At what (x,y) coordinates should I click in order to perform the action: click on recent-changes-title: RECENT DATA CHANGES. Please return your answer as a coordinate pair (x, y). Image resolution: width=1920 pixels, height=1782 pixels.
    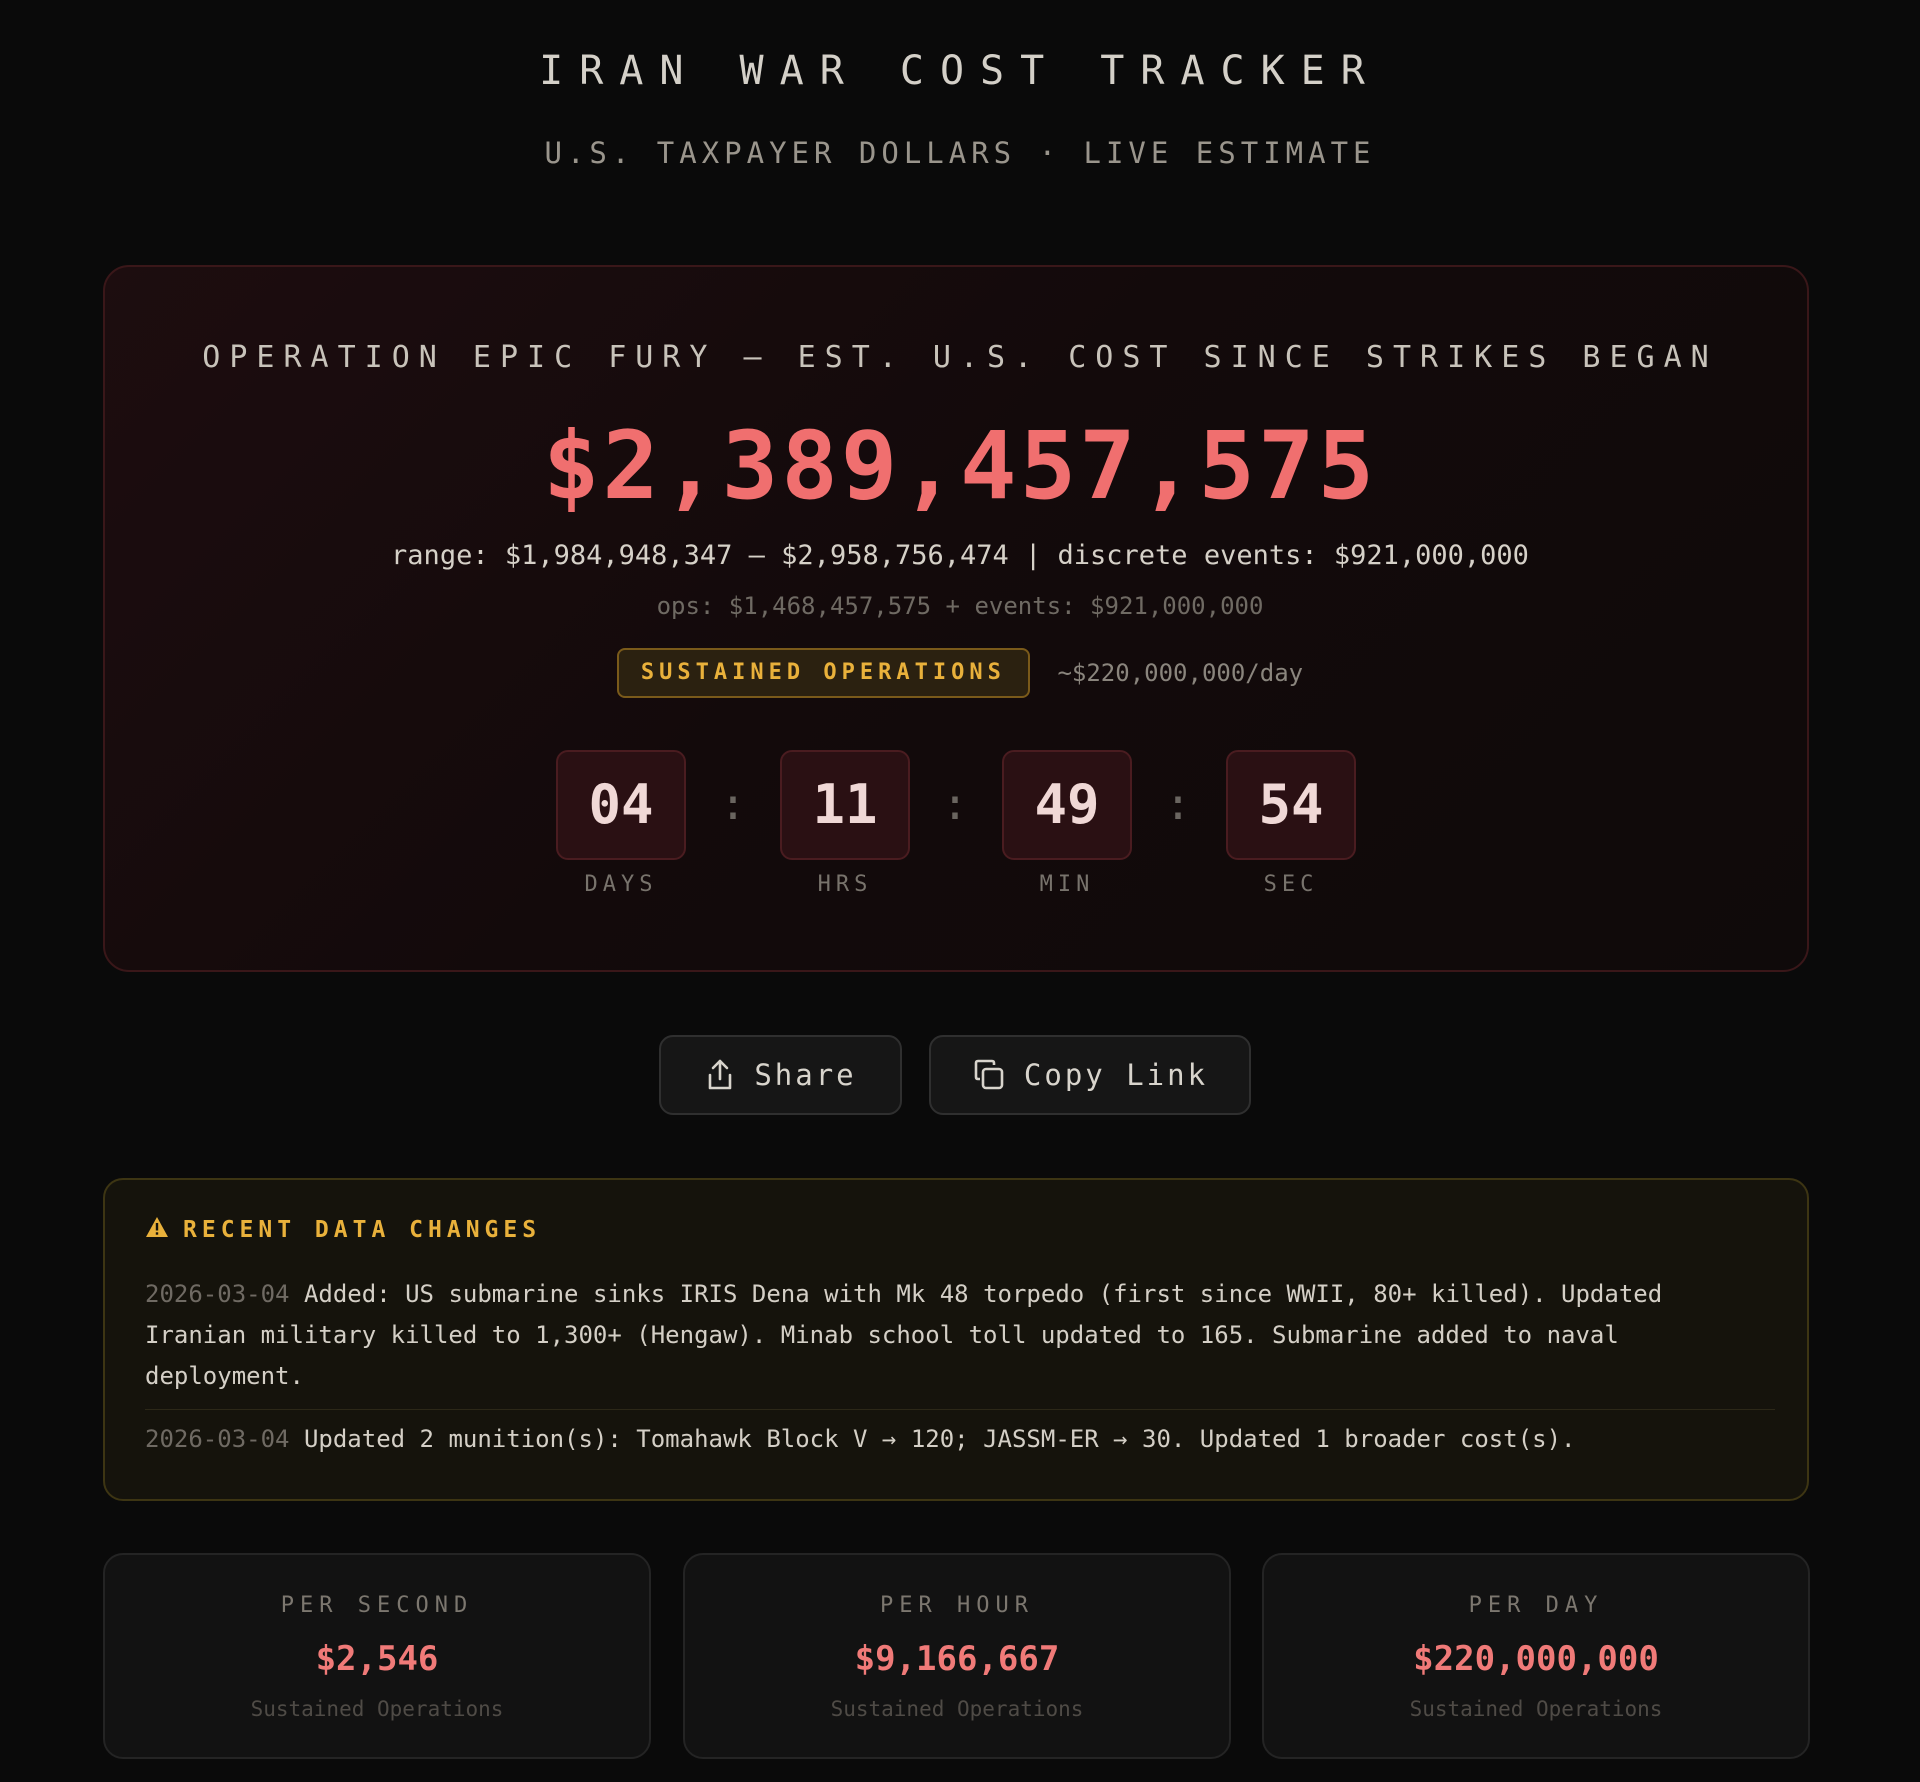
    Looking at the image, I should click on (362, 1230).